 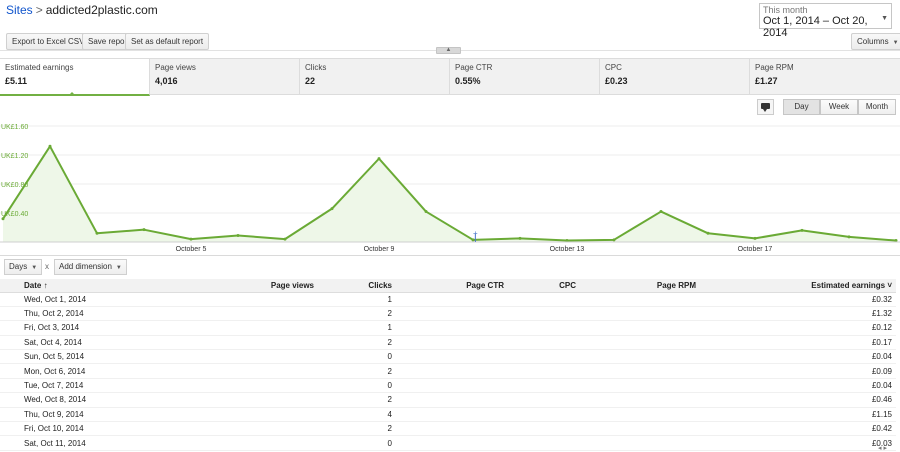 What do you see at coordinates (839, 107) in the screenshot?
I see `granularity-week-button: Week` at bounding box center [839, 107].